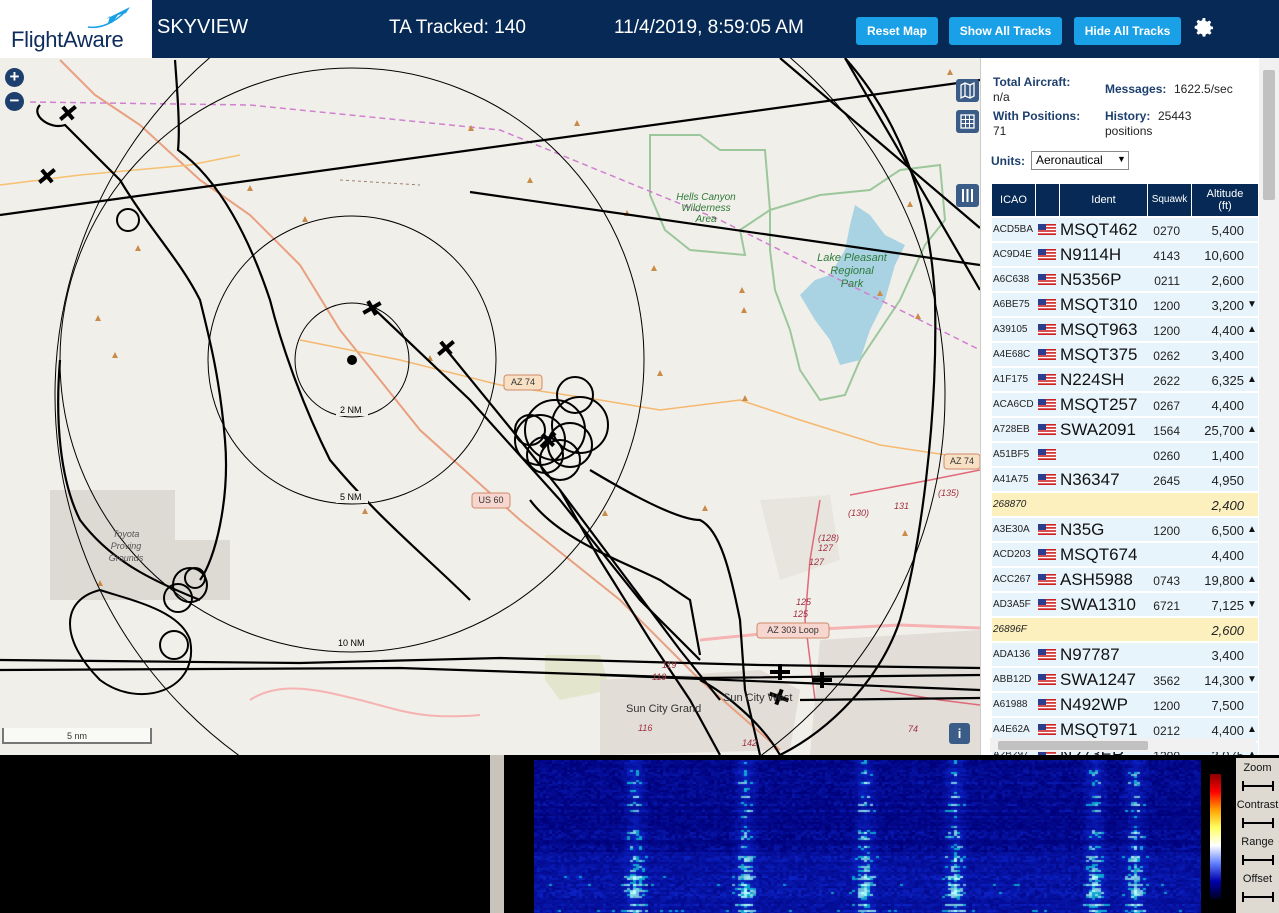 The image size is (1279, 913). I want to click on table-row: A6BE75 MSQT310 1200 3,200 ▼, so click(1125, 305).